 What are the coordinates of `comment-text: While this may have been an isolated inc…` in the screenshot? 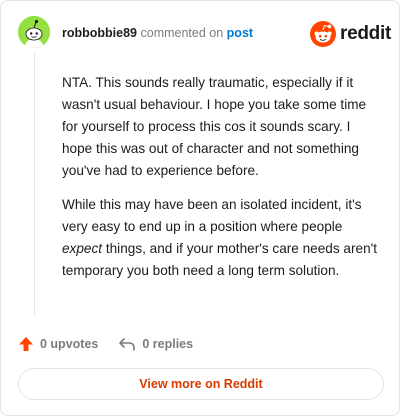 It's located at (212, 215).